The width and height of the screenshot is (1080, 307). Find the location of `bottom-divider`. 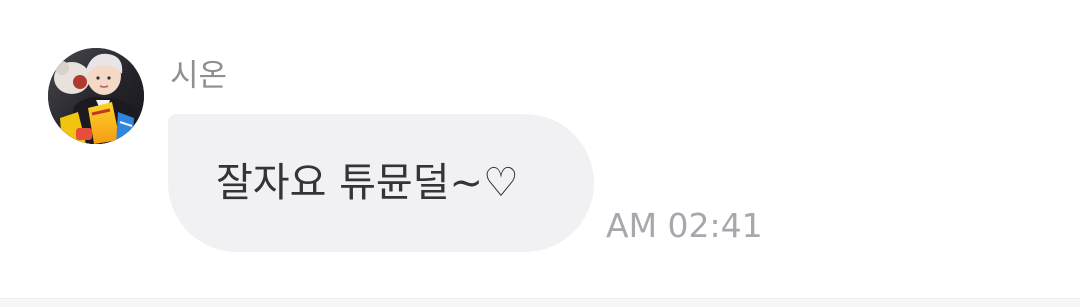

bottom-divider is located at coordinates (540, 302).